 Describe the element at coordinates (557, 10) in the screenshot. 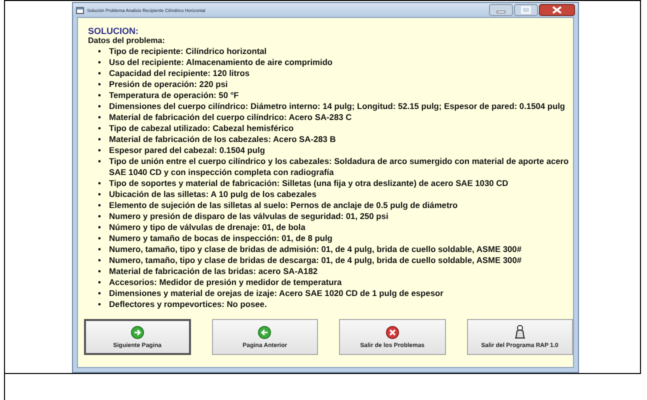

I see `close-icon` at that location.